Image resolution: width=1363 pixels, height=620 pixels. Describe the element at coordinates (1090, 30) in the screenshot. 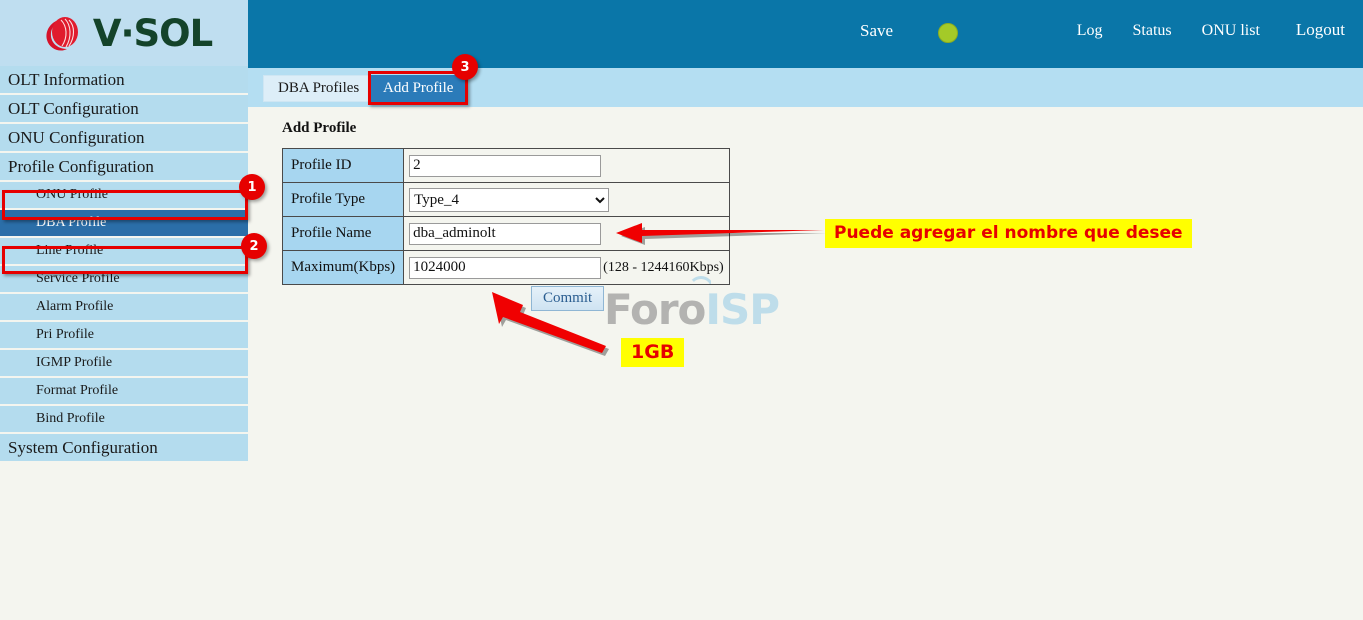

I see `nav-log-link: Log` at that location.